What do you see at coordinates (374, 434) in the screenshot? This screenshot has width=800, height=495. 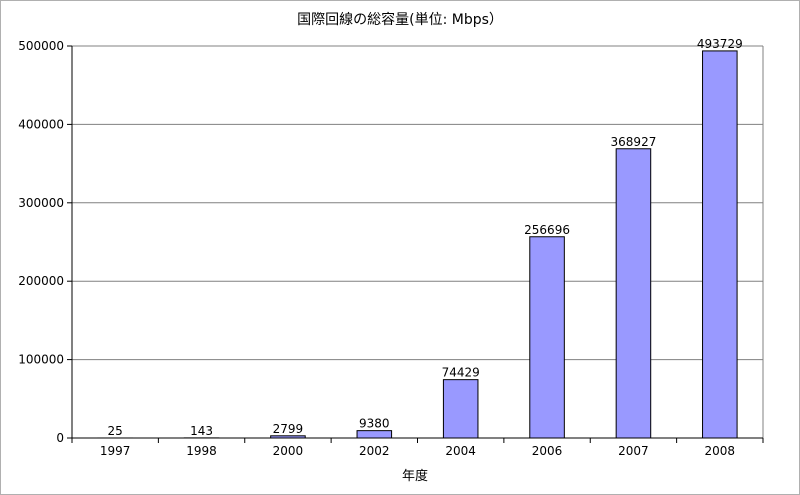 I see `bar-2002` at bounding box center [374, 434].